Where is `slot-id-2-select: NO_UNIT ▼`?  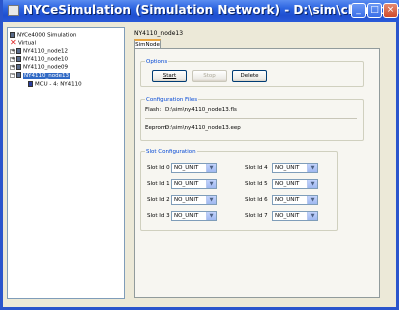 slot-id-2-select: NO_UNIT ▼ is located at coordinates (194, 200).